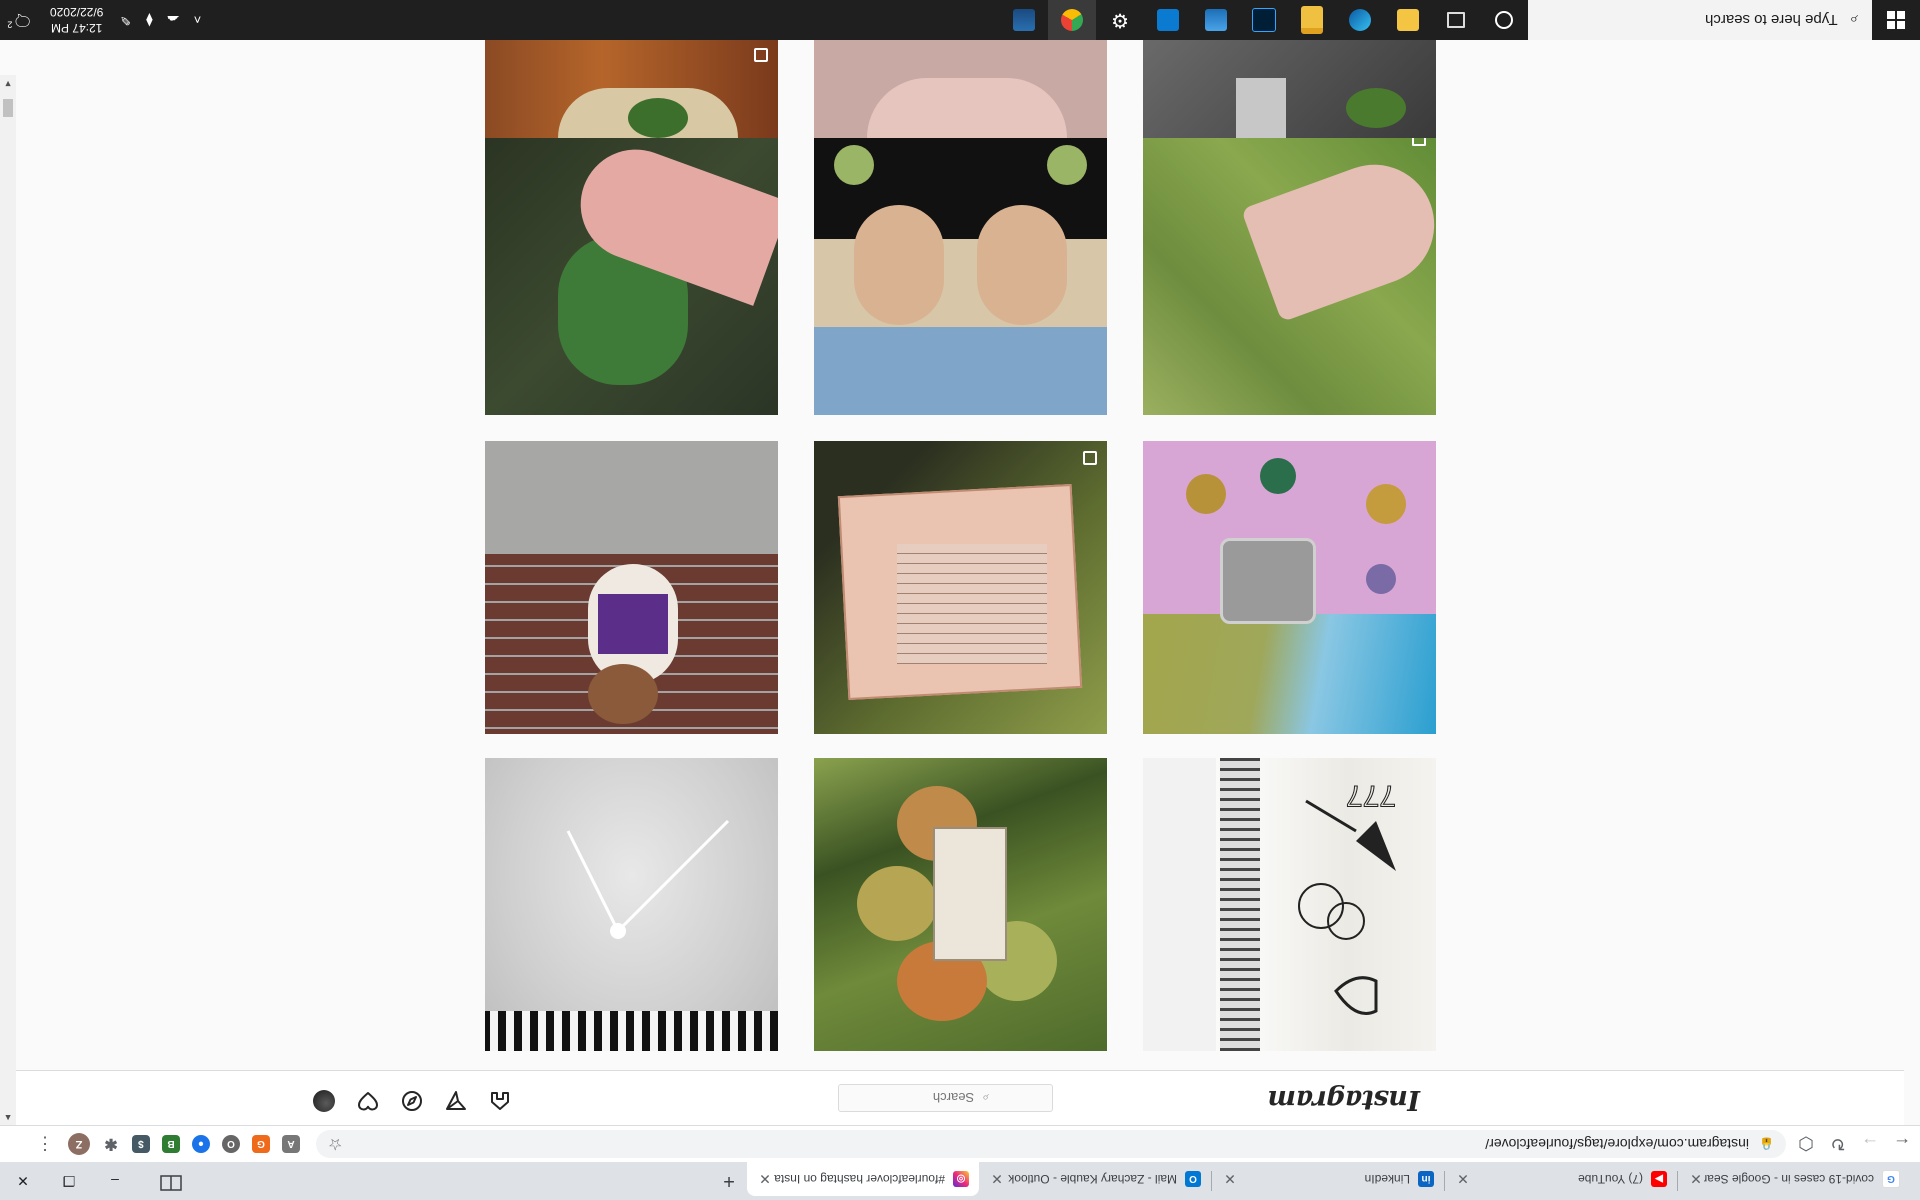 The height and width of the screenshot is (1200, 1920). Describe the element at coordinates (149, 20) in the screenshot. I see `dropbox-icon: ⧫` at that location.